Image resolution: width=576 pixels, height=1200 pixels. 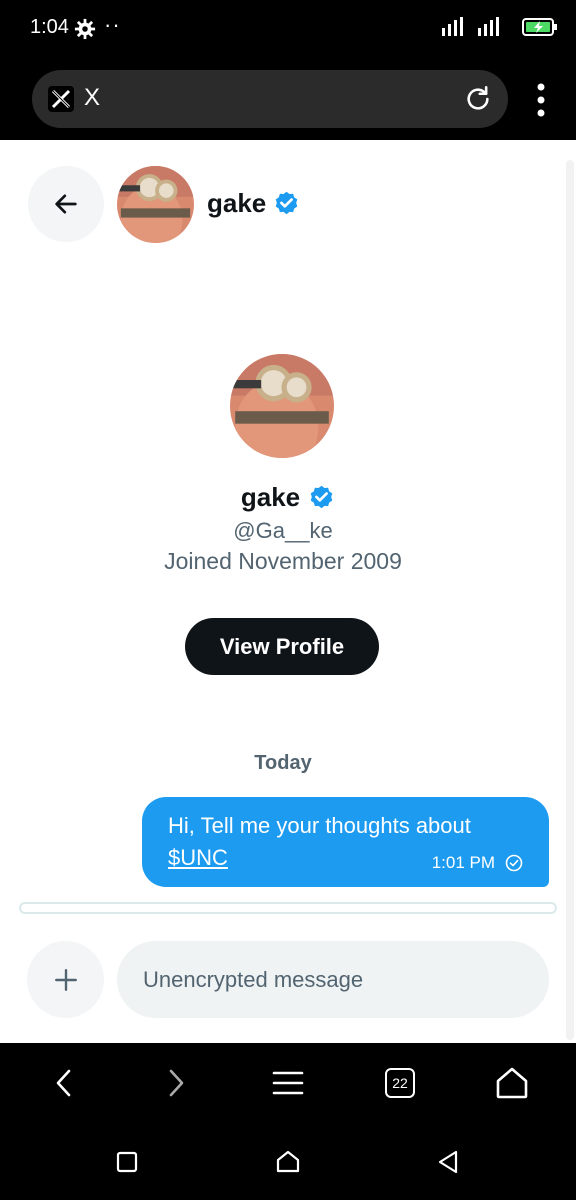 I want to click on address-bar: X, so click(x=270, y=99).